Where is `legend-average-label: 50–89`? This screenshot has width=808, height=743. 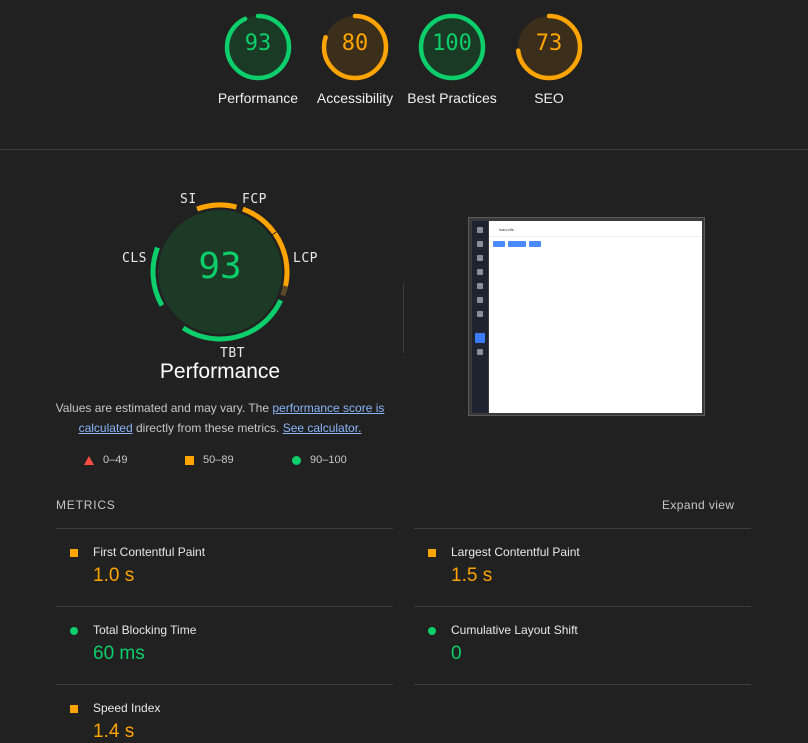
legend-average-label: 50–89 is located at coordinates (218, 460).